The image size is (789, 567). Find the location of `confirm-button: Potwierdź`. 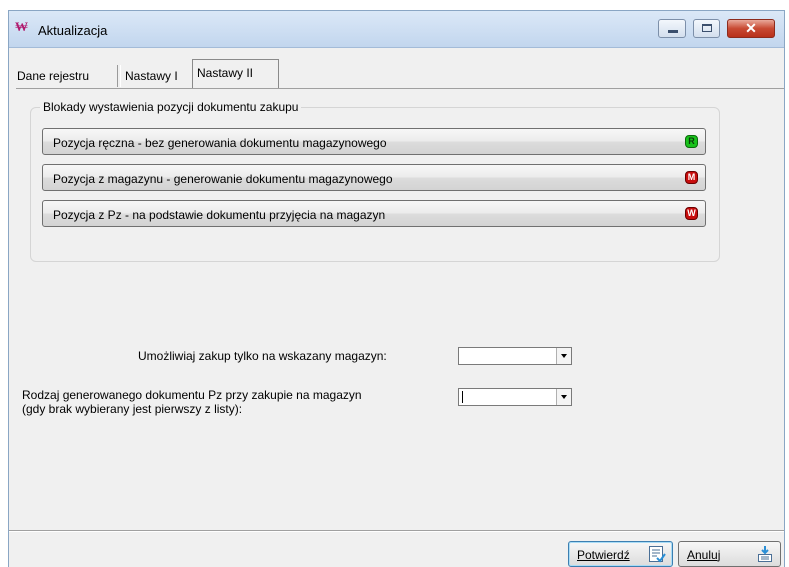

confirm-button: Potwierdź is located at coordinates (620, 554).